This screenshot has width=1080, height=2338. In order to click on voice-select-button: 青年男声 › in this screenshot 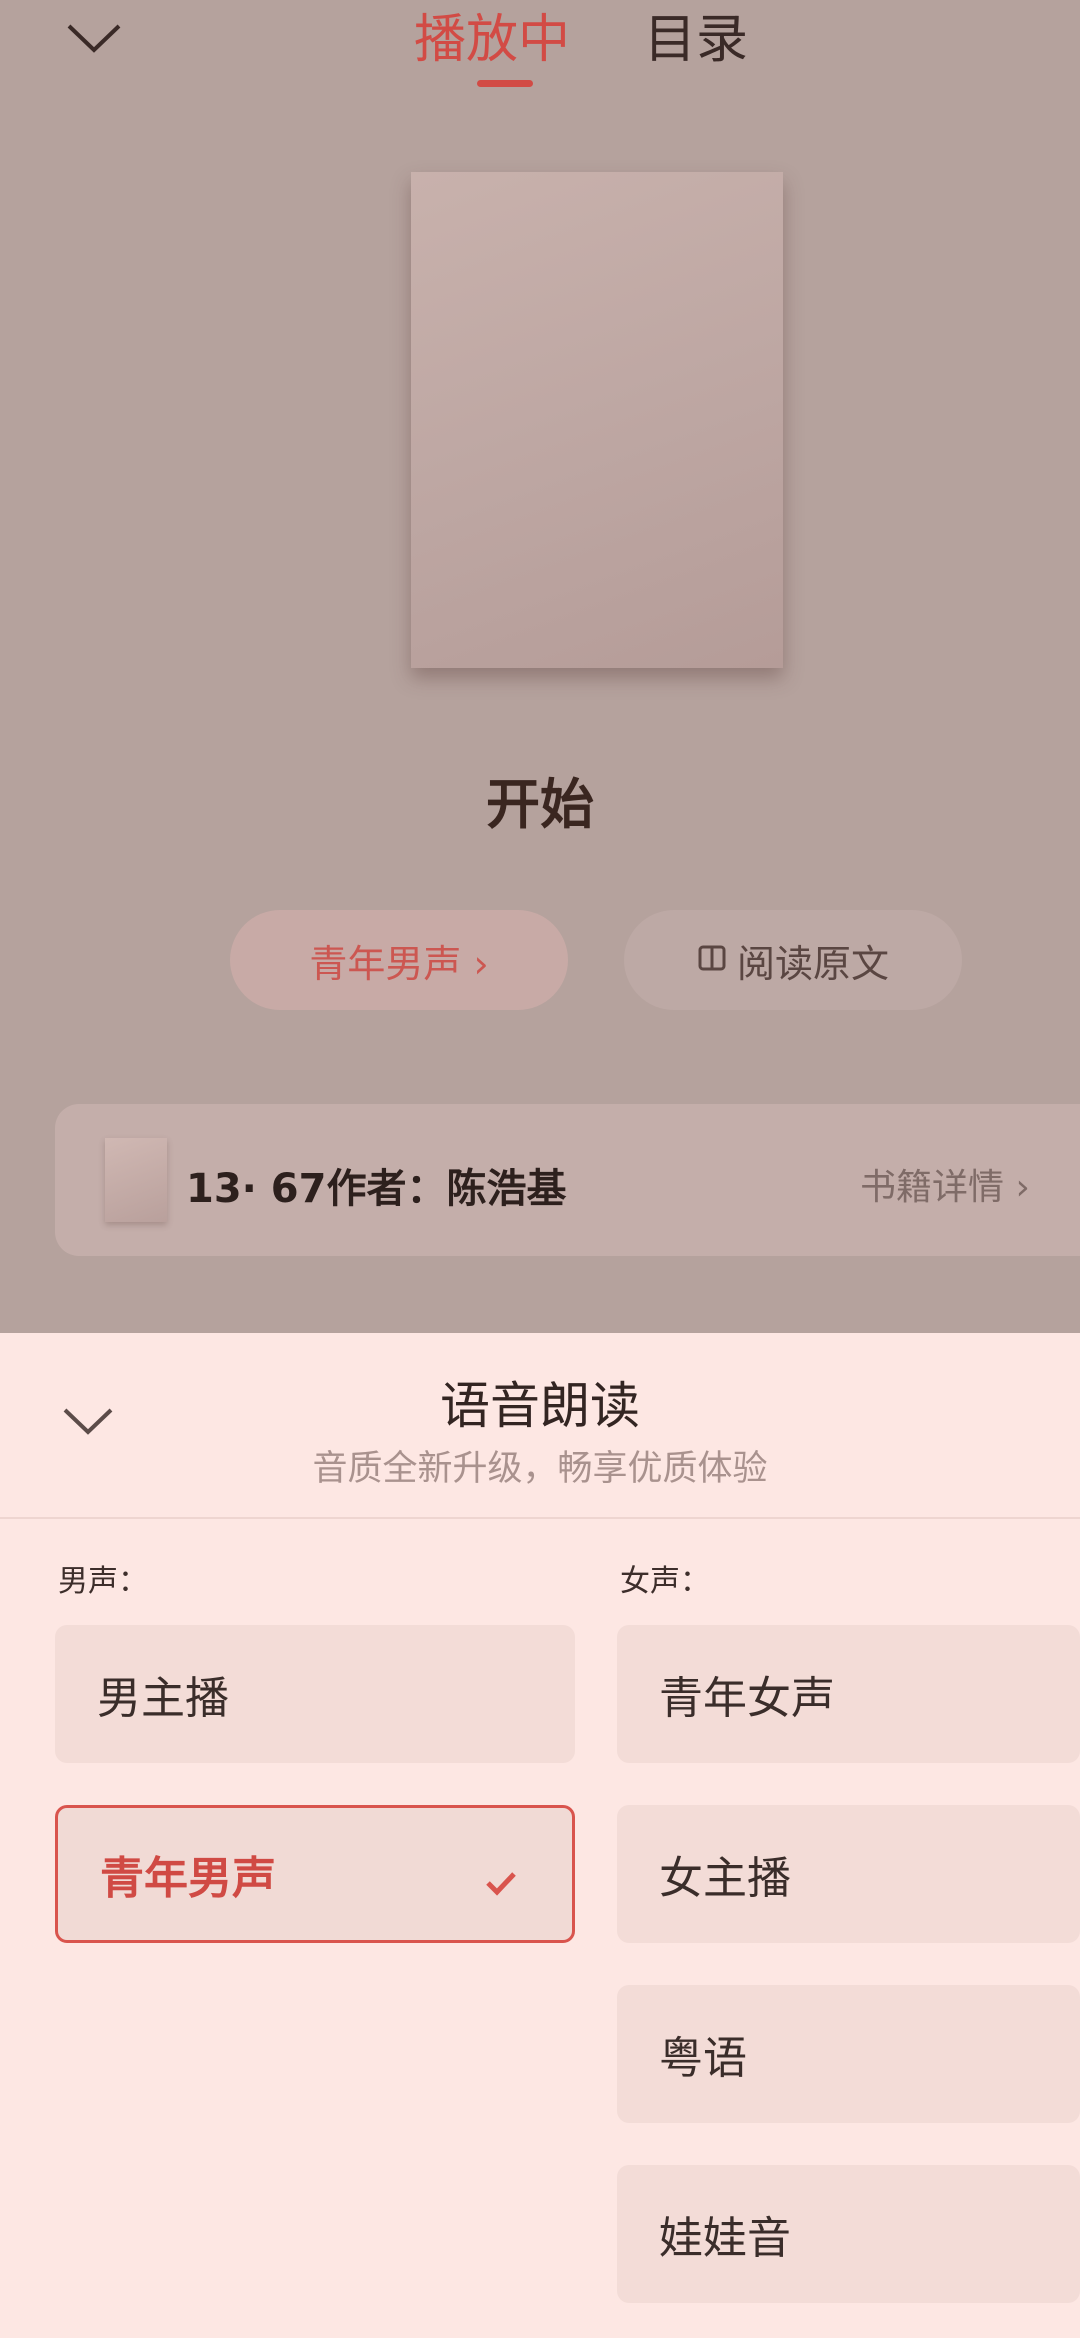, I will do `click(399, 960)`.